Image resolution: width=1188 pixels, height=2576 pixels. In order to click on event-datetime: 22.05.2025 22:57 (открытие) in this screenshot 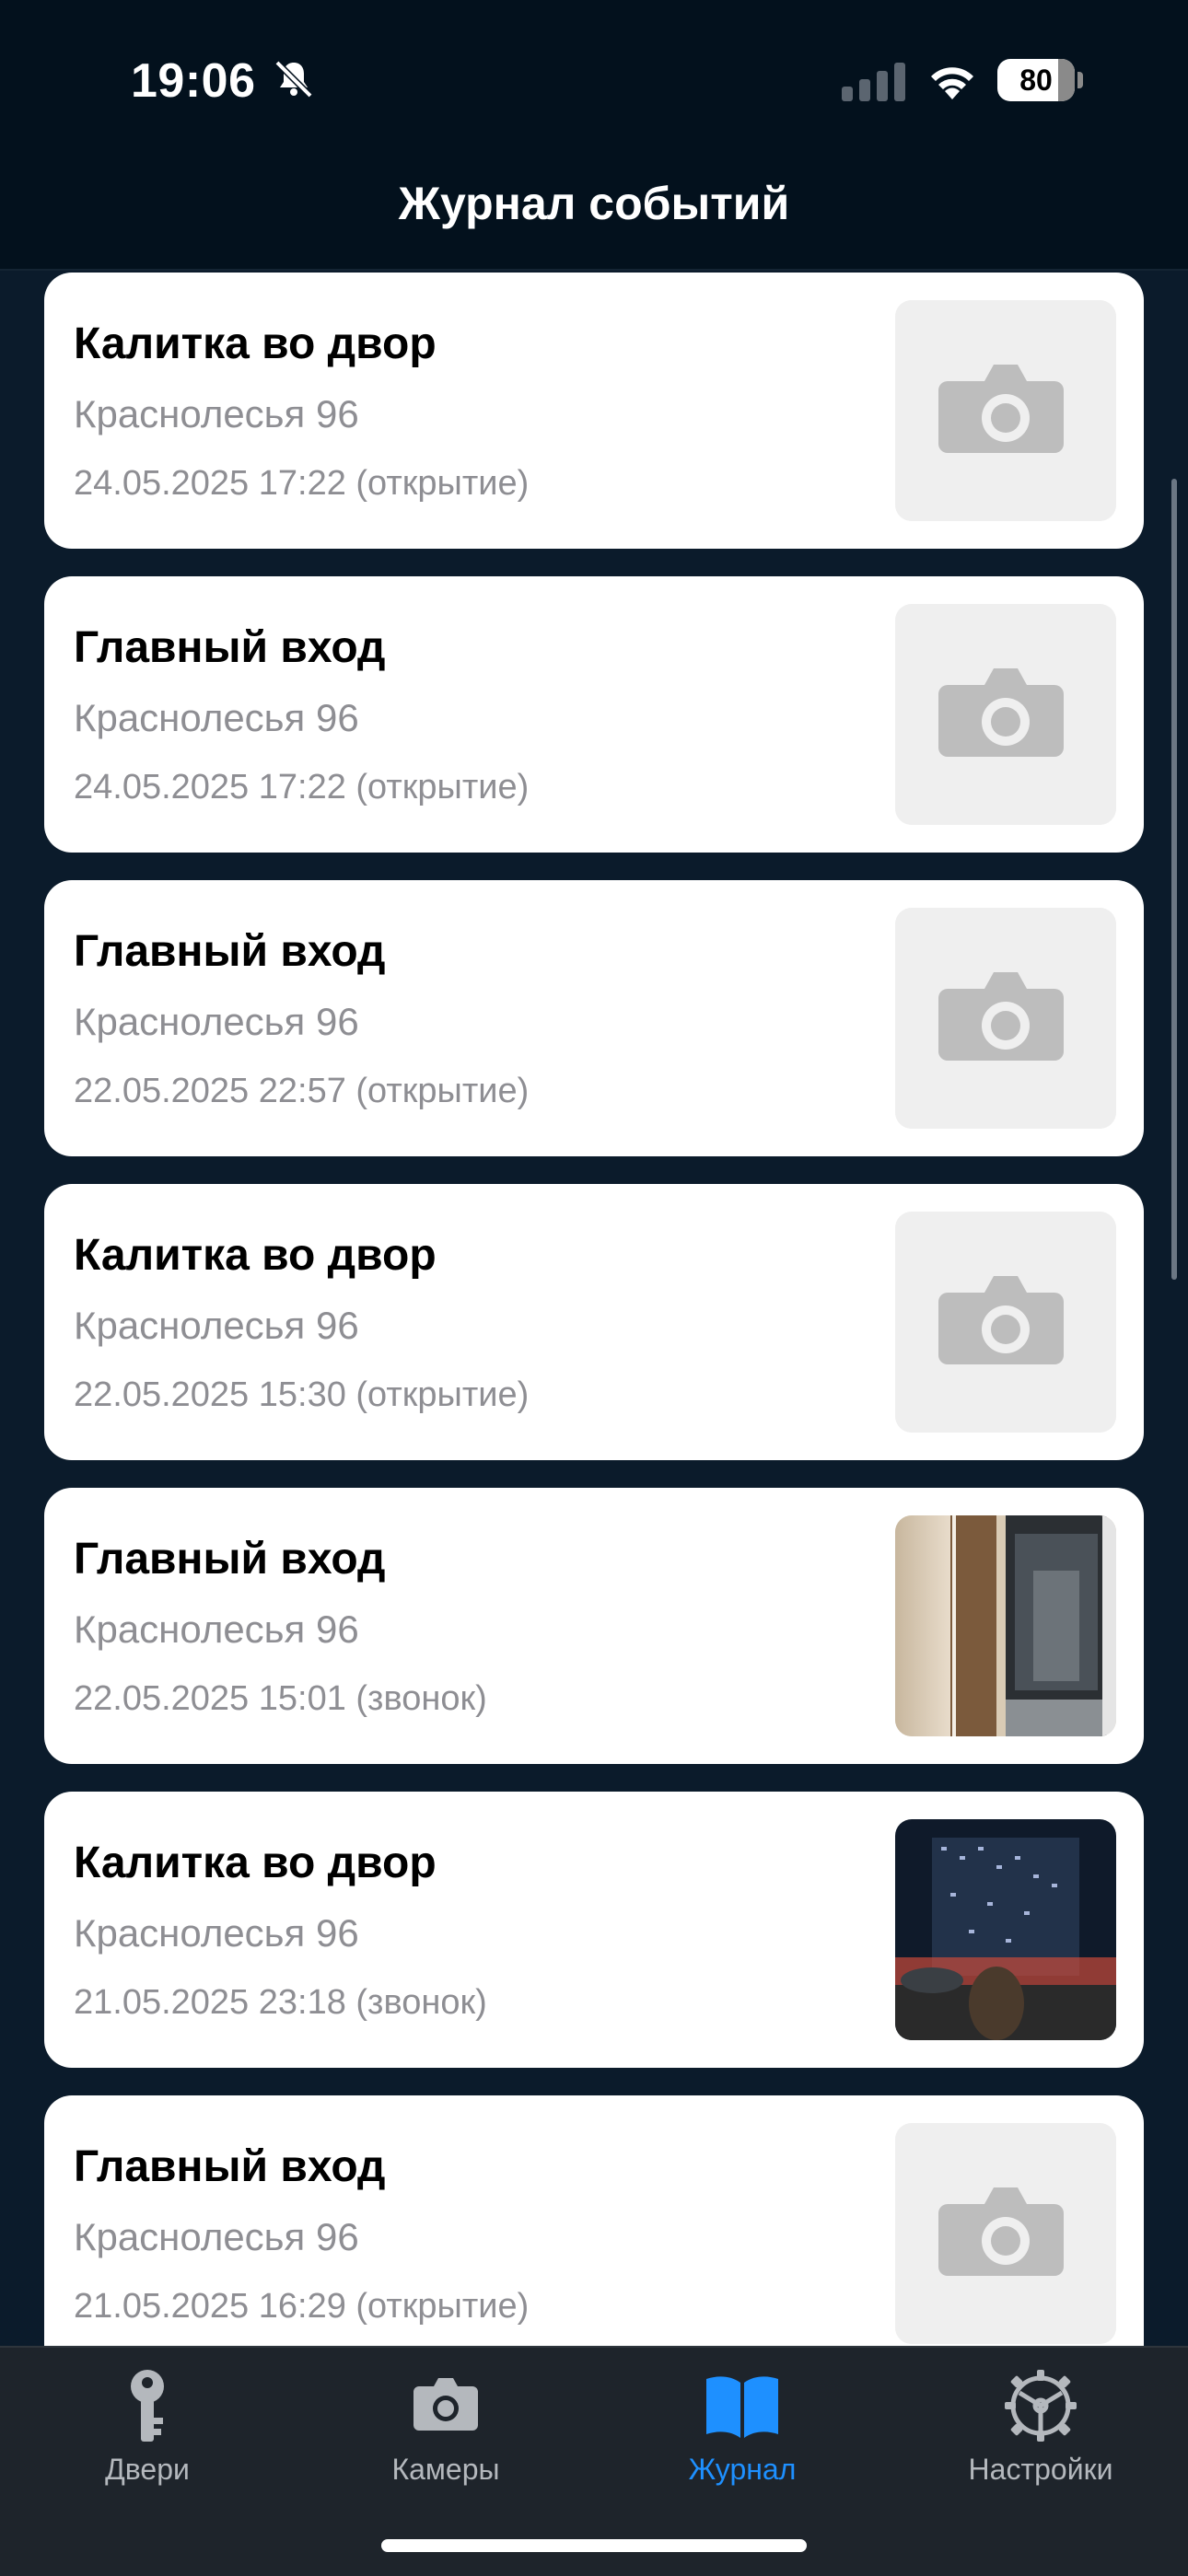, I will do `click(302, 1091)`.